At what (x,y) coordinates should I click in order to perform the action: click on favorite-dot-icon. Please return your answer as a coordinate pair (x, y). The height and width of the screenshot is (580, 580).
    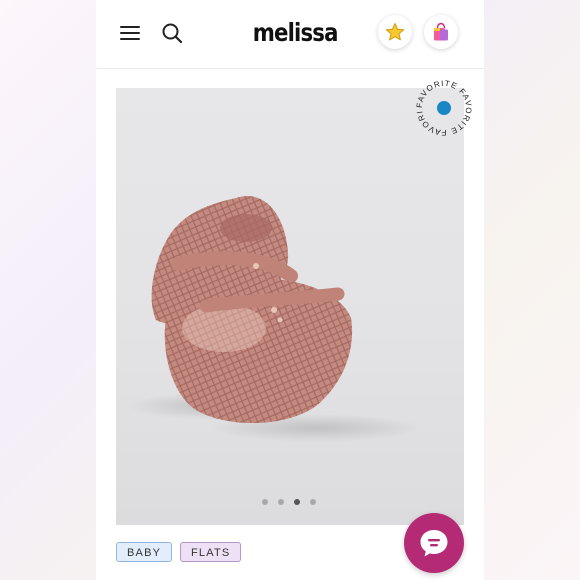
    Looking at the image, I should click on (444, 108).